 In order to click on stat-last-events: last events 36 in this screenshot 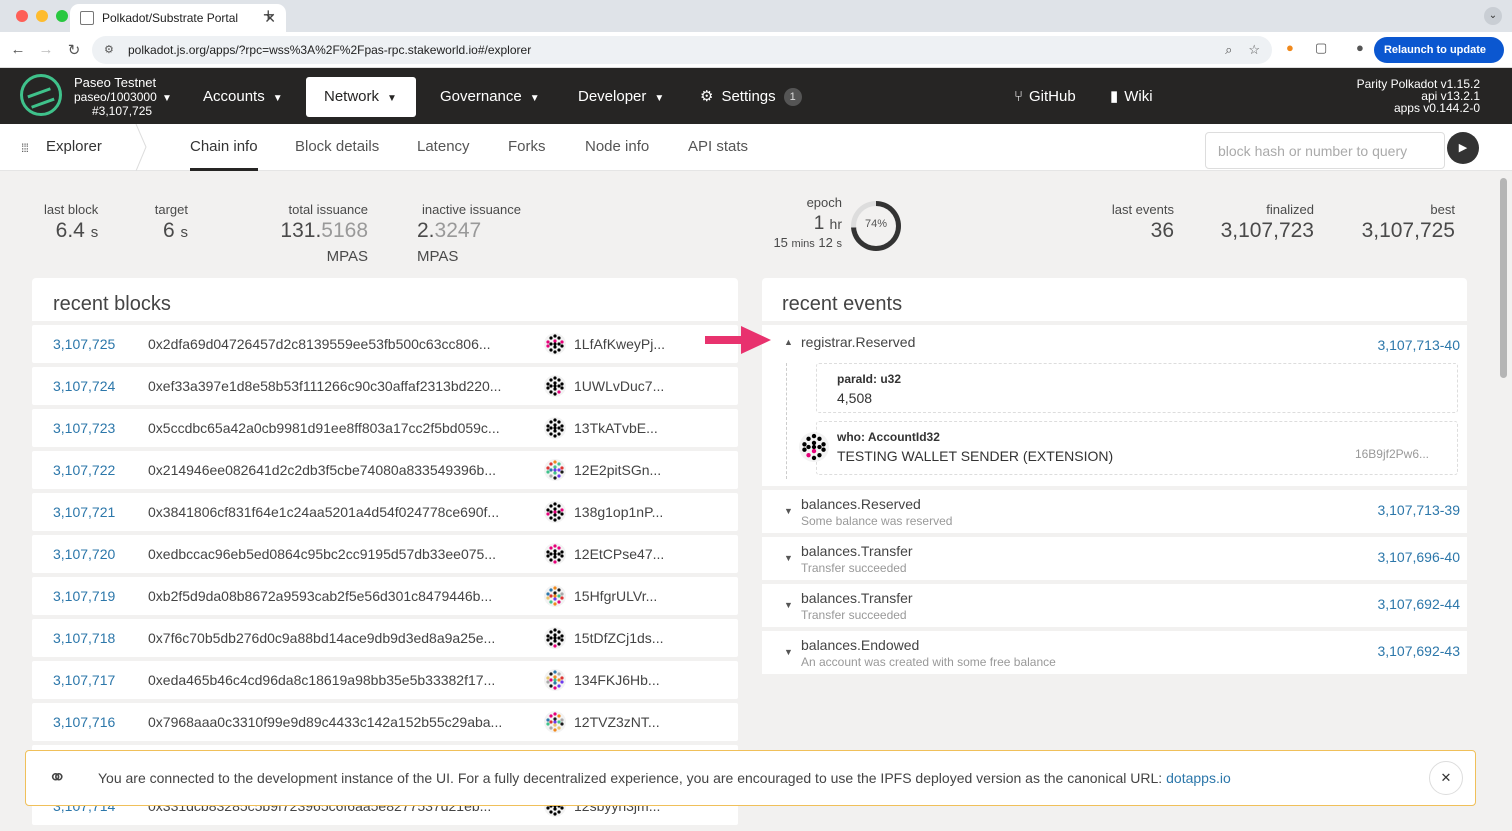, I will do `click(1140, 222)`.